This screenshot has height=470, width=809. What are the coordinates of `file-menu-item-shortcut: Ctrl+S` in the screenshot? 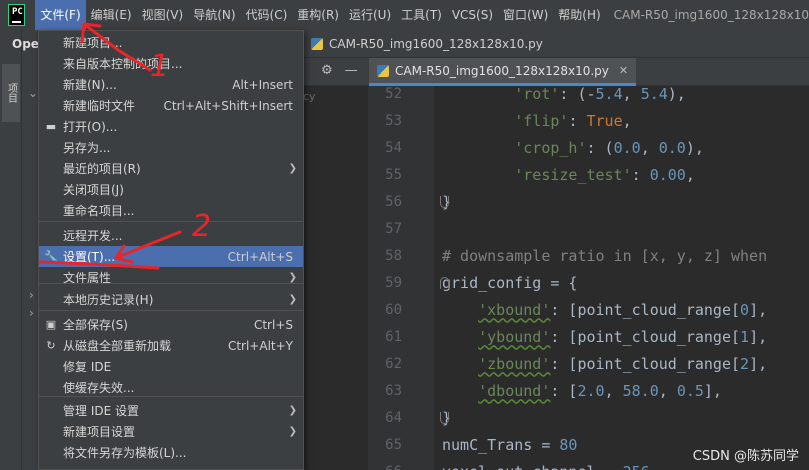 It's located at (273, 324).